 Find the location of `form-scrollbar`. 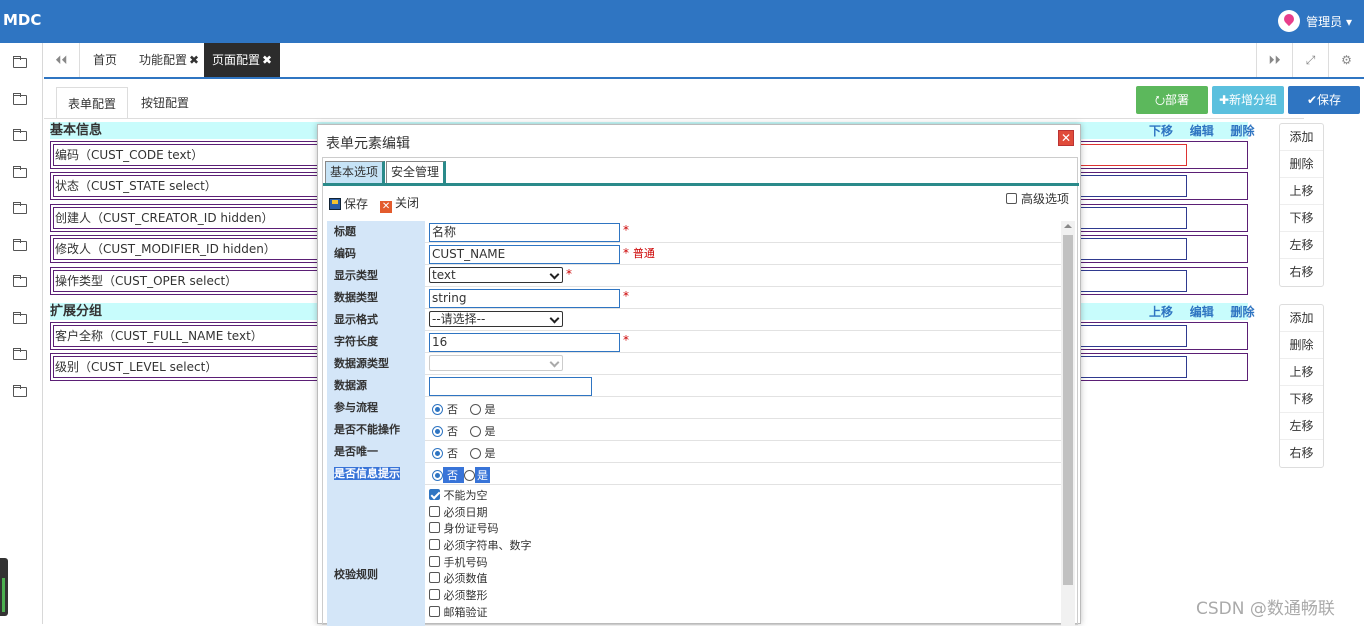

form-scrollbar is located at coordinates (1068, 423).